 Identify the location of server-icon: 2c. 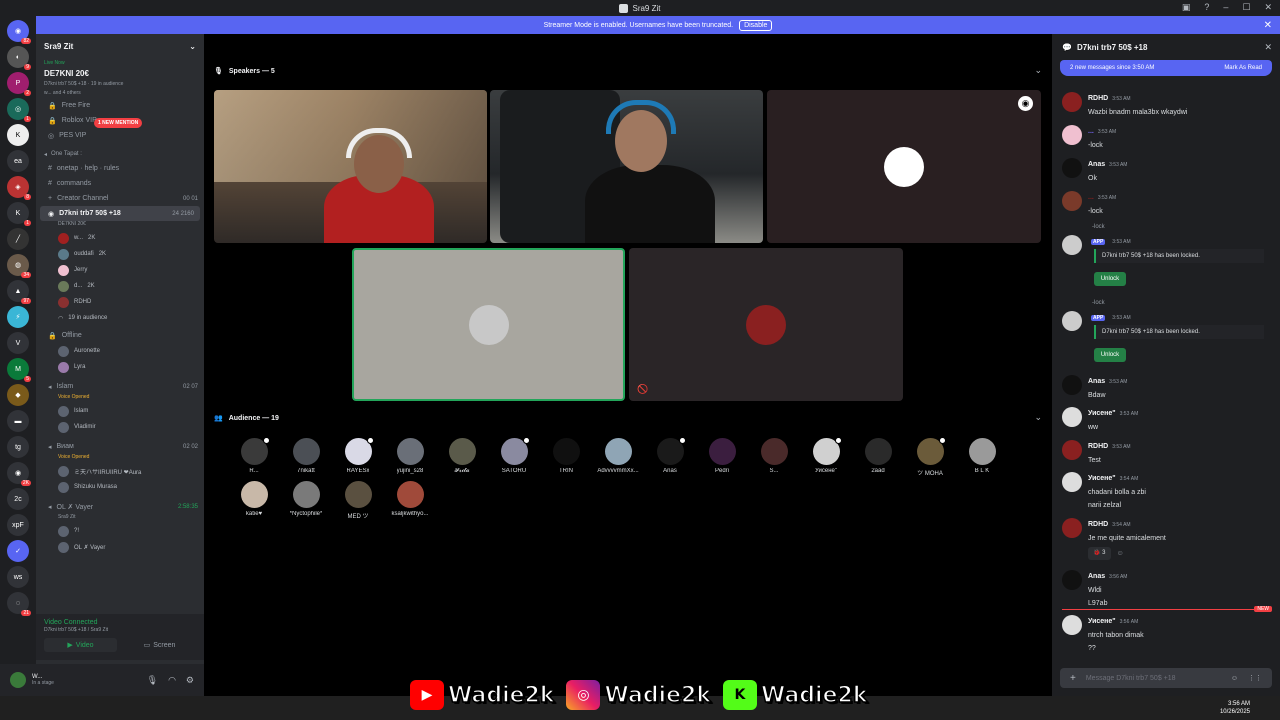
(18, 499).